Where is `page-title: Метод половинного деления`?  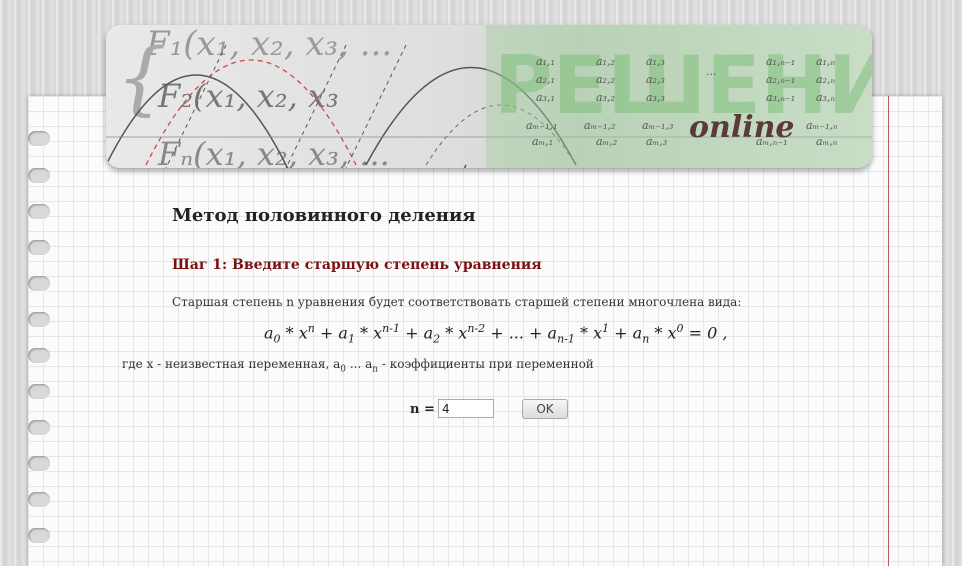 page-title: Метод половинного деления is located at coordinates (324, 215).